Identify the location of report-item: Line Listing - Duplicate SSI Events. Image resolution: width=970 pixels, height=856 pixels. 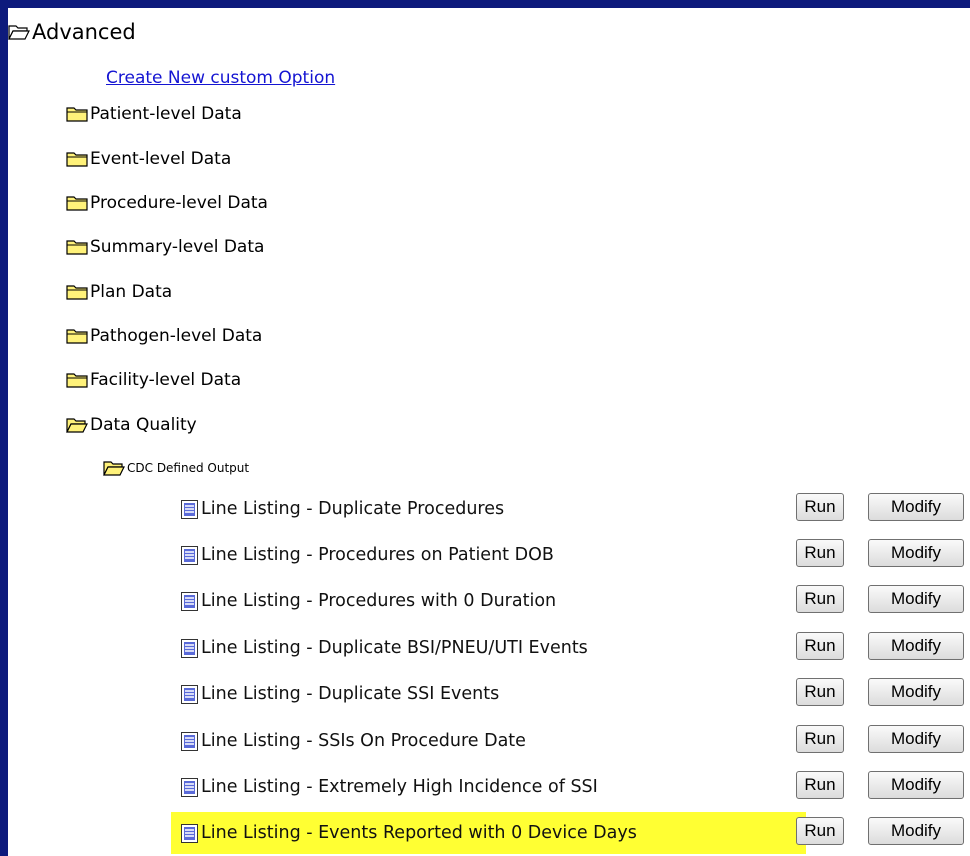
(335, 694).